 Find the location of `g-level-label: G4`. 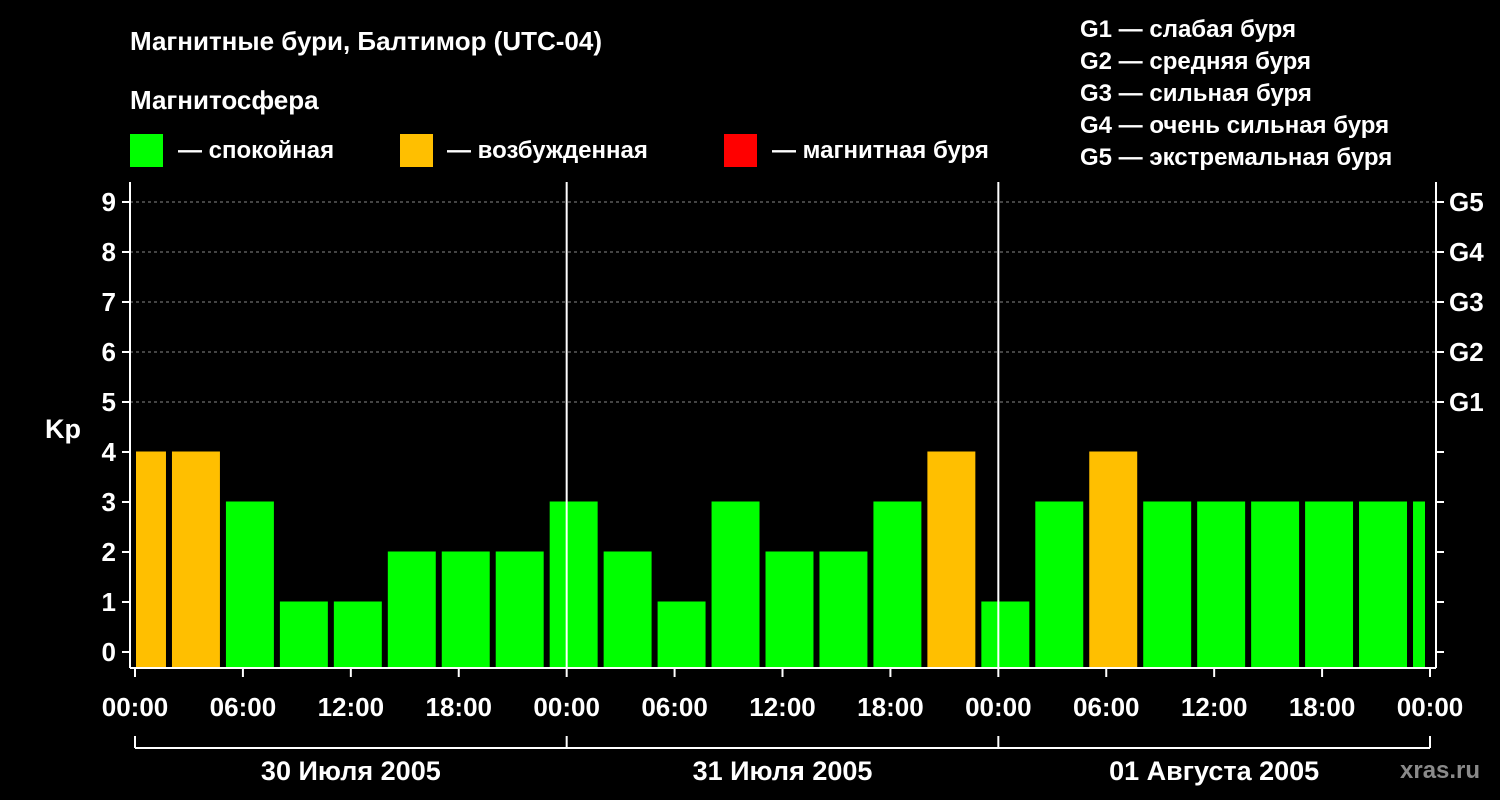

g-level-label: G4 is located at coordinates (1466, 252).